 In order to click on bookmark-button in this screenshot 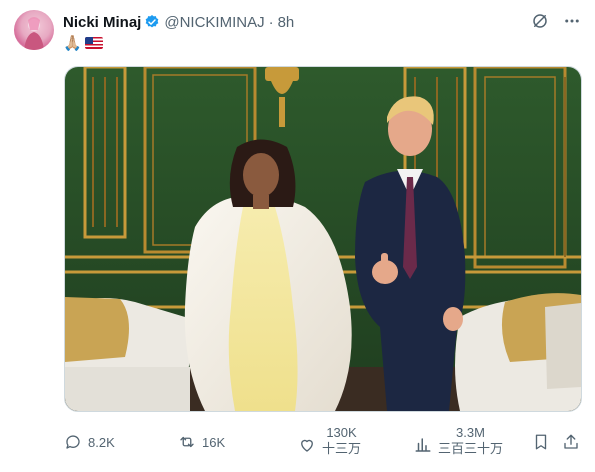, I will do `click(541, 442)`.